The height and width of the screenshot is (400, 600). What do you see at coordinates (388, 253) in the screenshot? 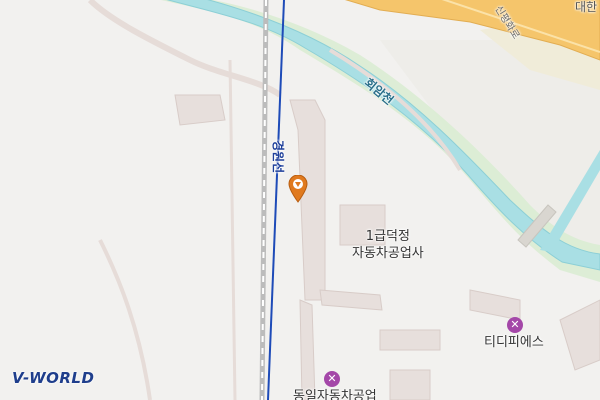
I see `poi-label-main-line2: 자동차공업사` at bounding box center [388, 253].